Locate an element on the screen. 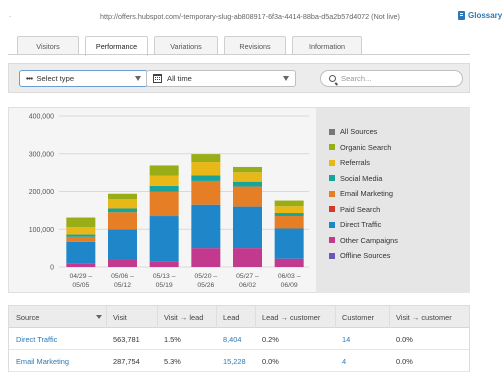  source-link: Email Marketing is located at coordinates (42, 361).